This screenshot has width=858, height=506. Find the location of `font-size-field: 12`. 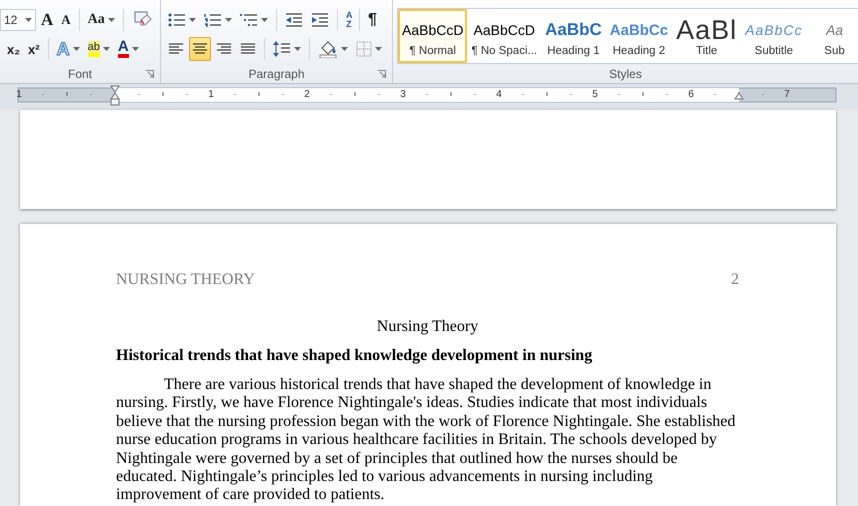

font-size-field: 12 is located at coordinates (18, 20).